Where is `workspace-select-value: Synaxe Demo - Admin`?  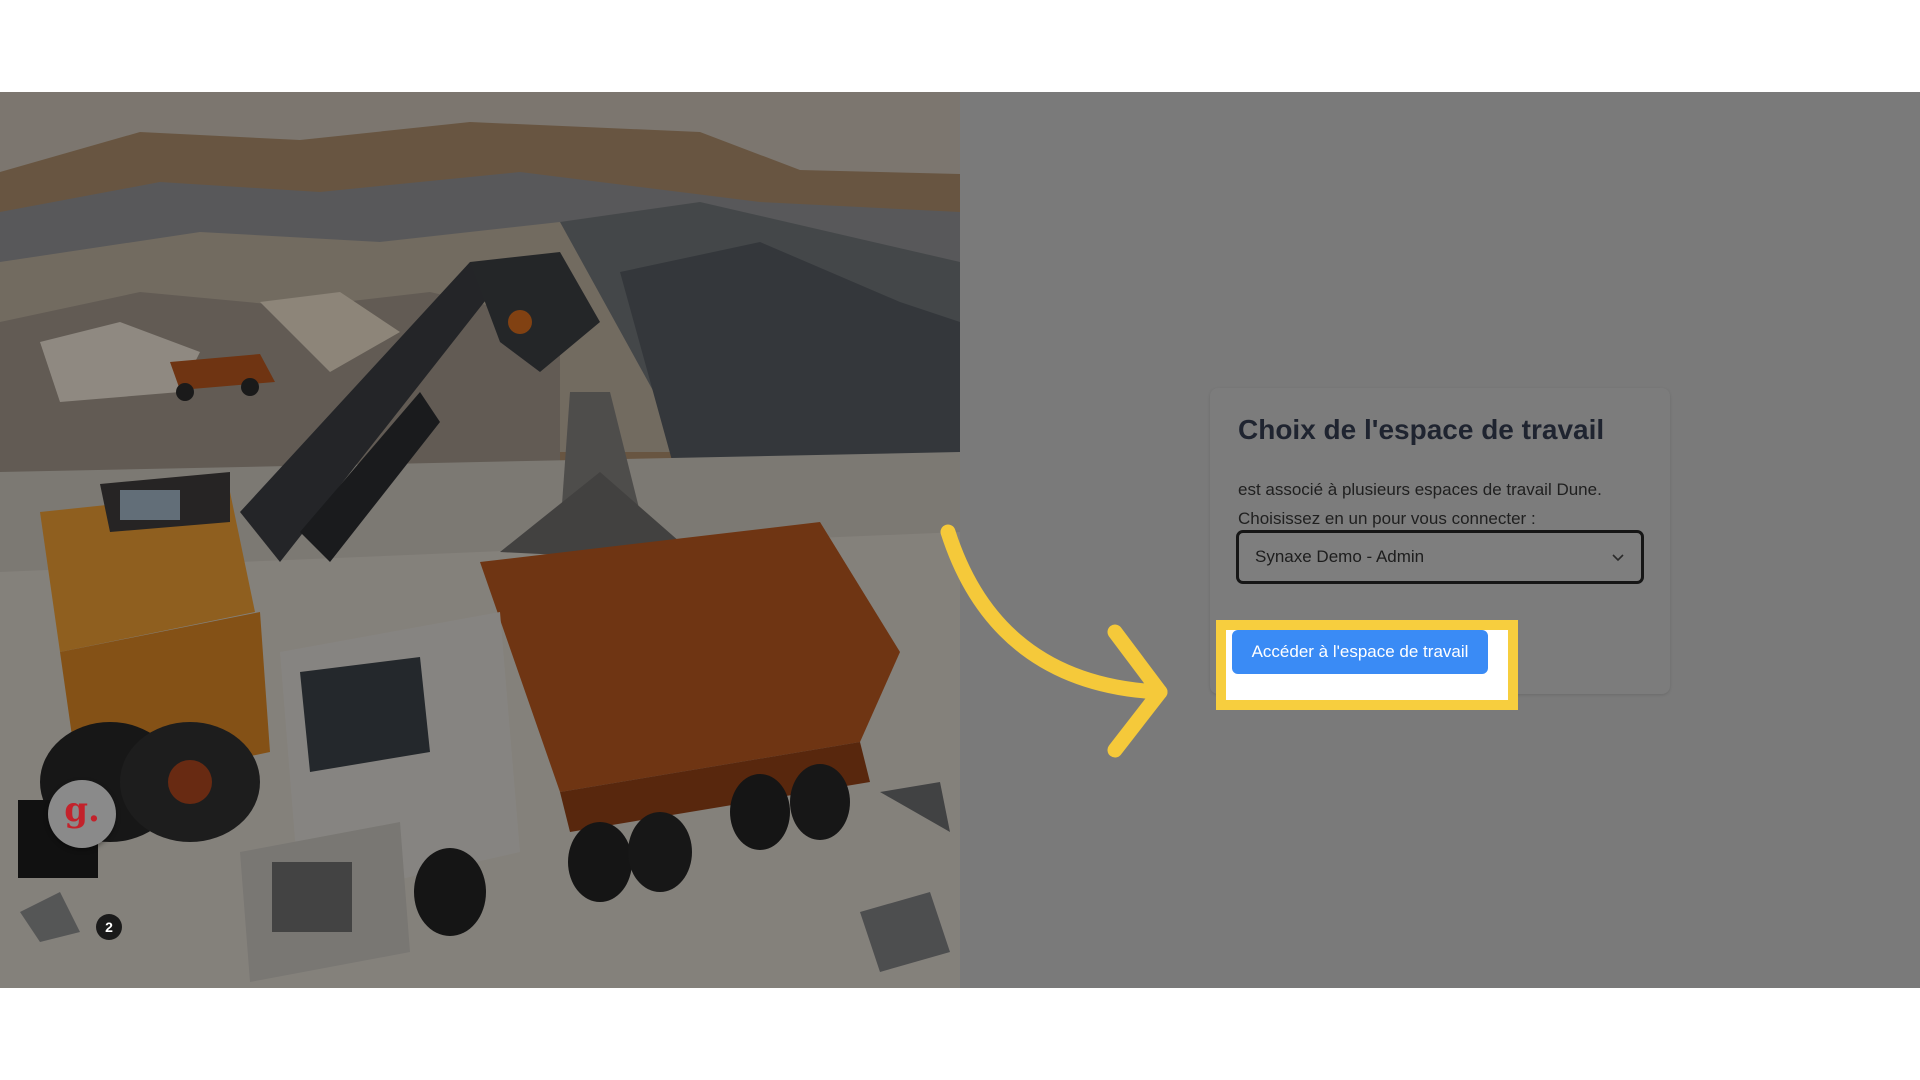
workspace-select-value: Synaxe Demo - Admin is located at coordinates (1340, 556).